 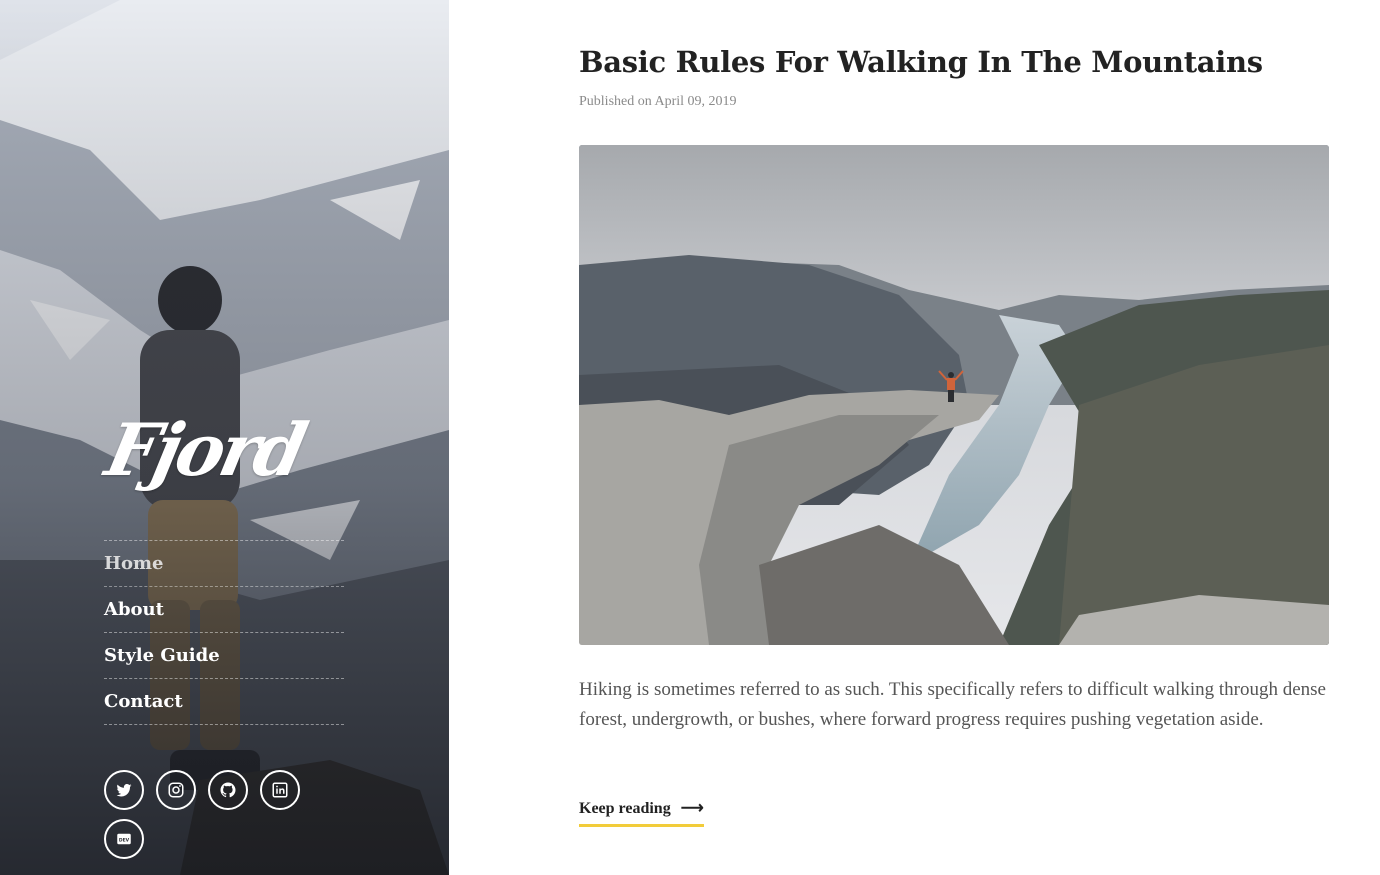 I want to click on keep-reading-link: Keep reading ⟶, so click(x=641, y=813).